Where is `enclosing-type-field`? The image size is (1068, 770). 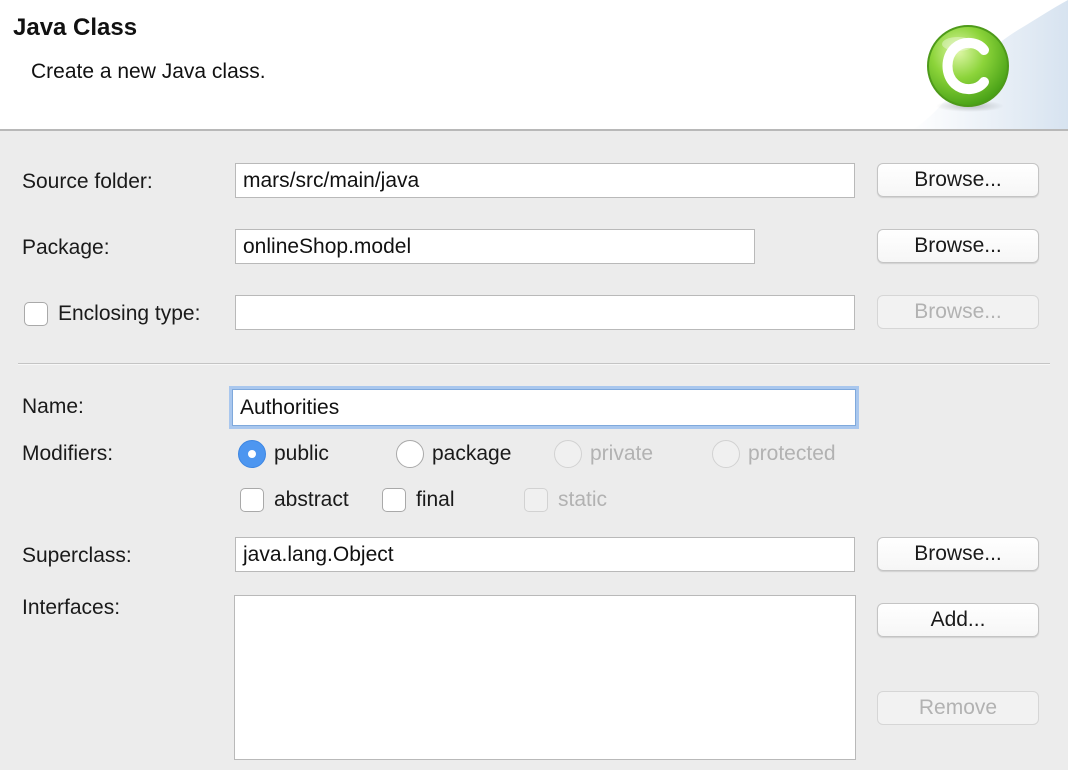 enclosing-type-field is located at coordinates (545, 312).